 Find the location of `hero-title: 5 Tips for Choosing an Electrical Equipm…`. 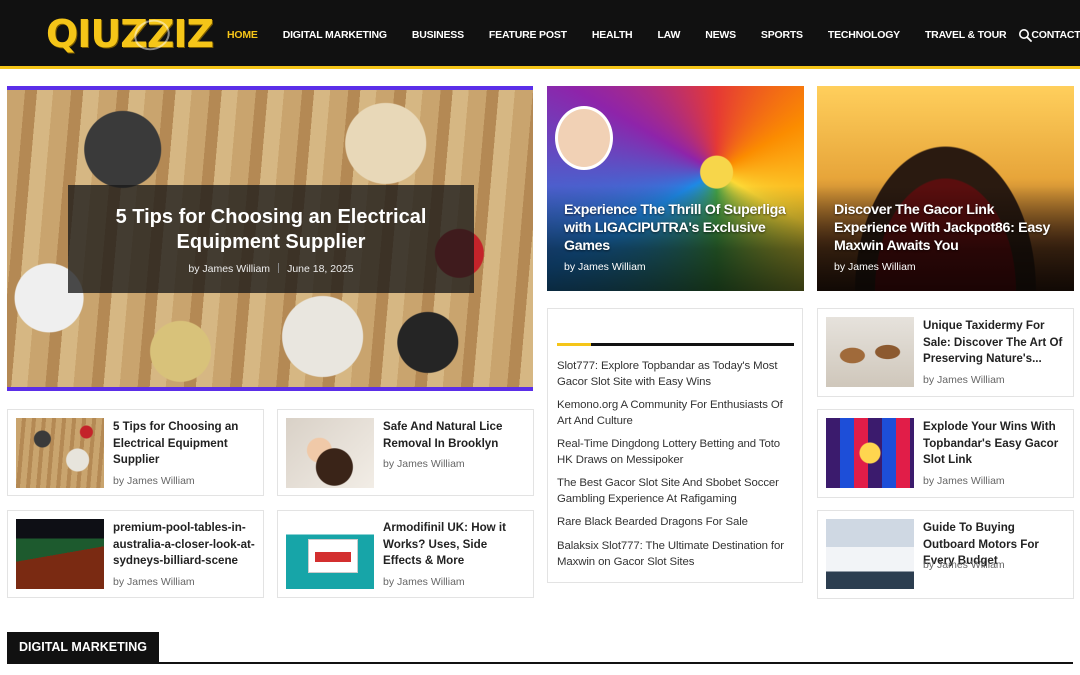

hero-title: 5 Tips for Choosing an Electrical Equipm… is located at coordinates (271, 230).